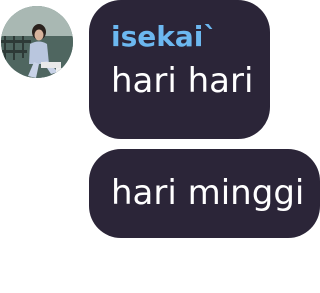 The image size is (320, 293). What do you see at coordinates (208, 193) in the screenshot?
I see `message-text: hari minggi` at bounding box center [208, 193].